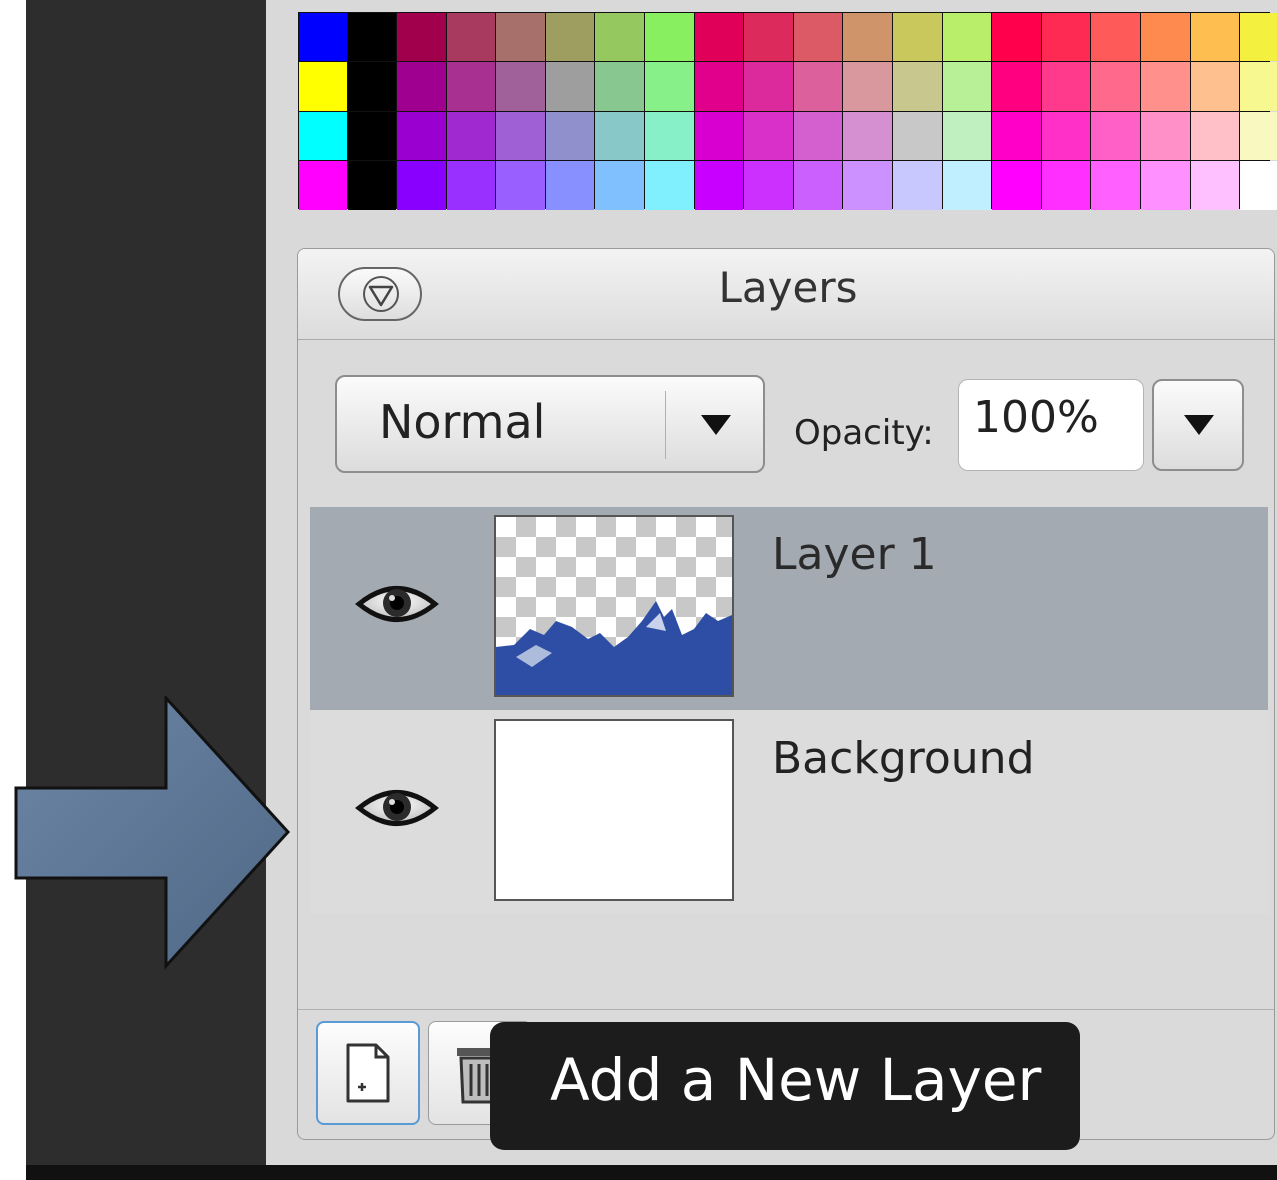  What do you see at coordinates (789, 608) in the screenshot?
I see `layer-row-layer-1: Layer 1` at bounding box center [789, 608].